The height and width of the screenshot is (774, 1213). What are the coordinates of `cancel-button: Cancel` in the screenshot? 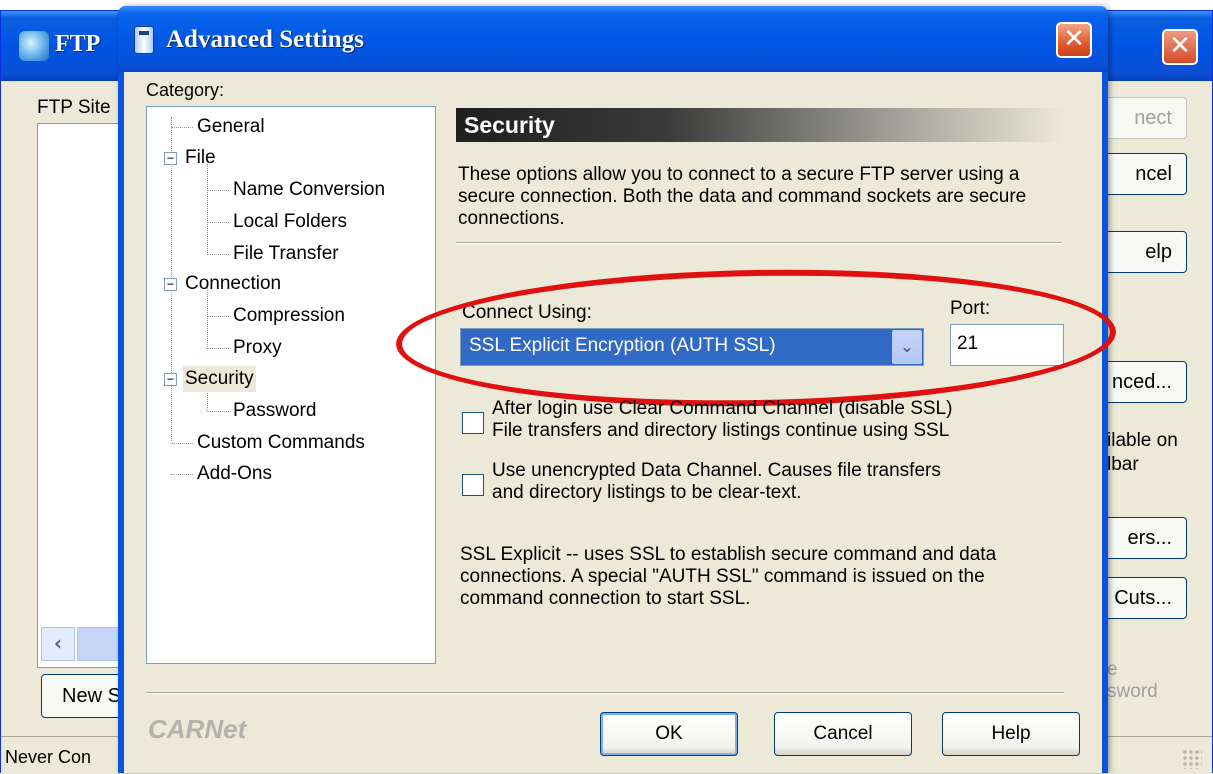 It's located at (843, 734).